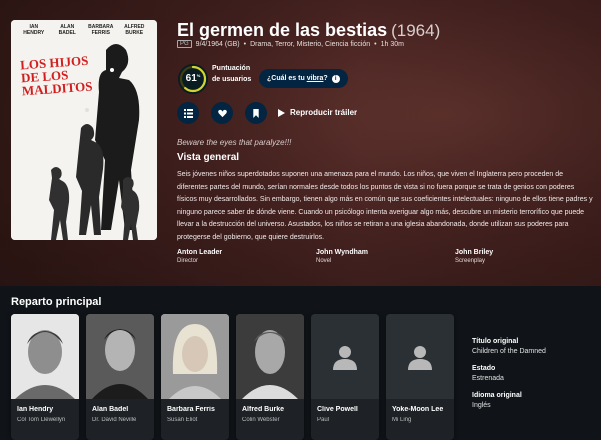  Describe the element at coordinates (324, 112) in the screenshot. I see `trailer-label: Reproducir tráiler` at that location.